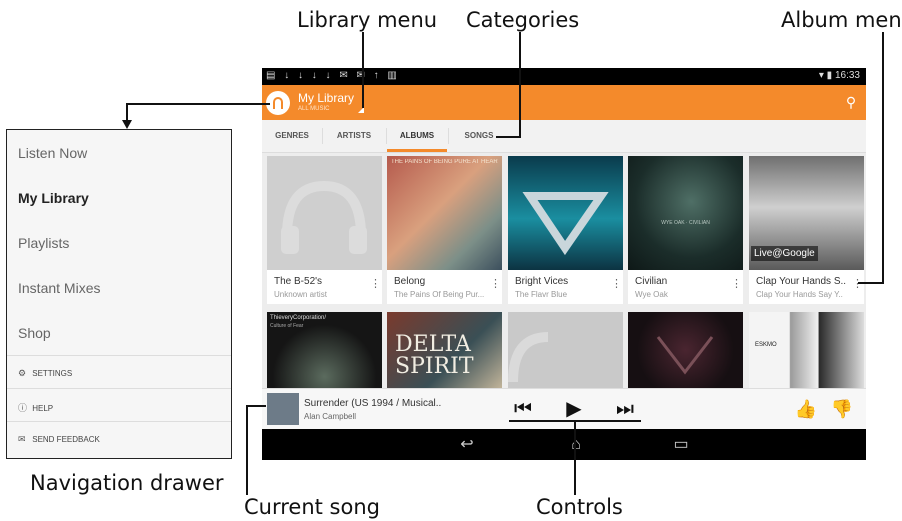  Describe the element at coordinates (298, 281) in the screenshot. I see `album-title: The B-52's` at that location.